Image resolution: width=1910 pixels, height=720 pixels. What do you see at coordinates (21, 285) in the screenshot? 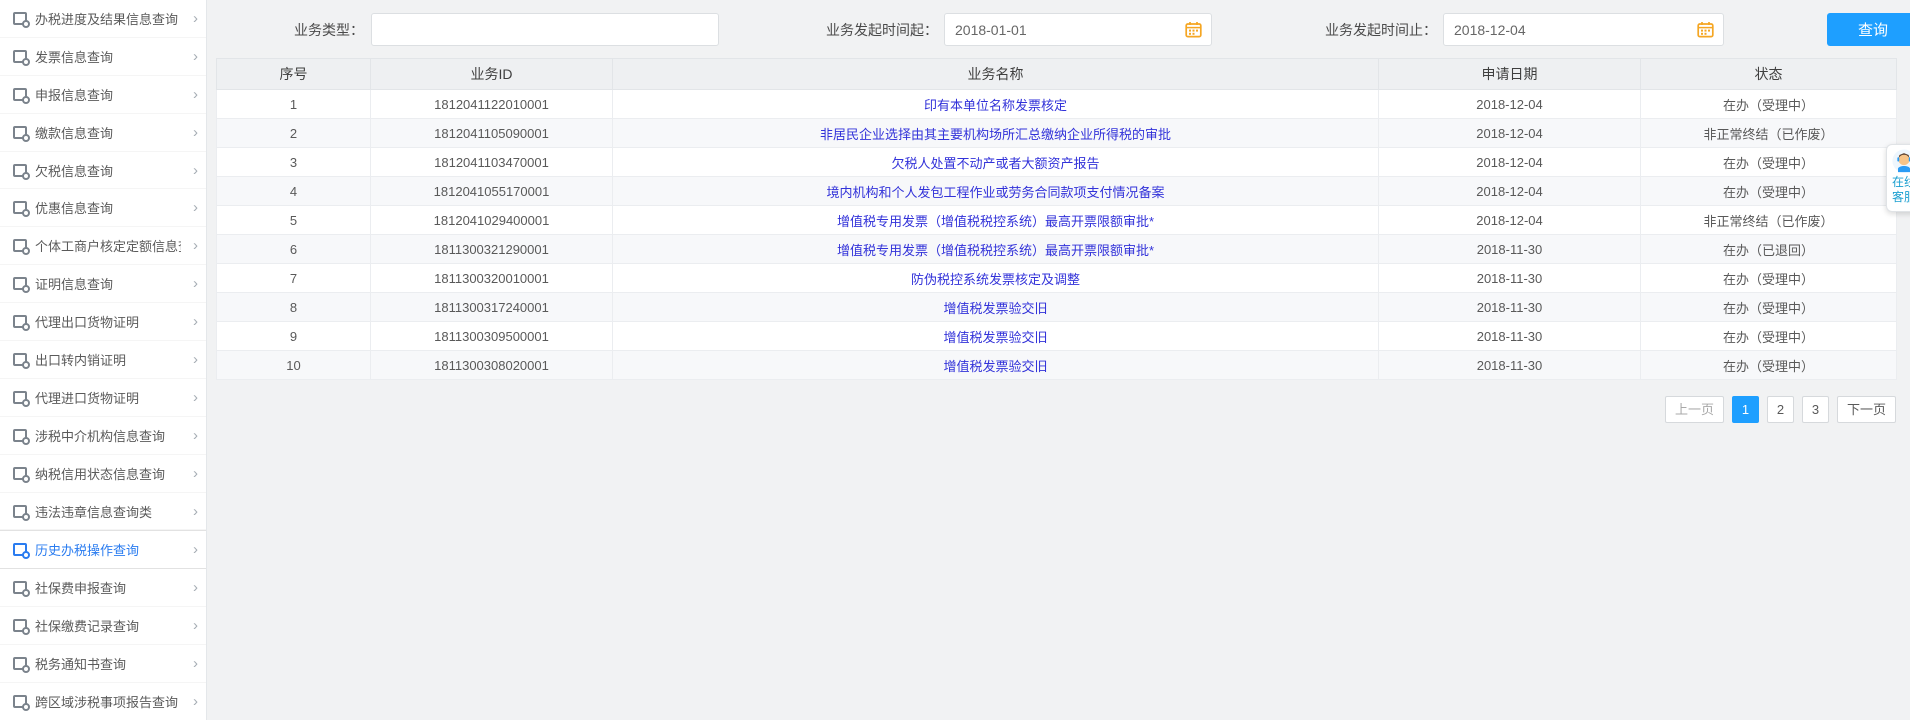
I see `certificate-info-icon` at bounding box center [21, 285].